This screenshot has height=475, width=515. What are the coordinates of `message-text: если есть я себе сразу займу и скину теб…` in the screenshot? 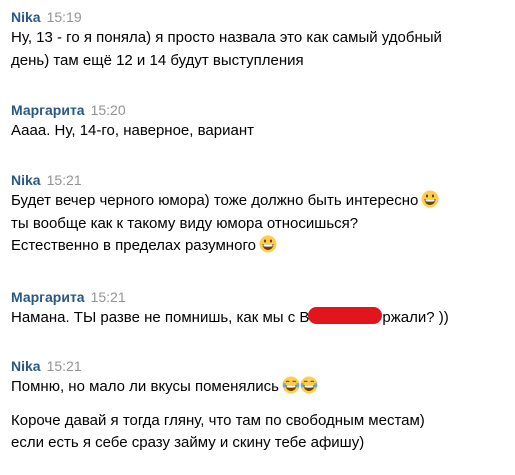 It's located at (188, 442).